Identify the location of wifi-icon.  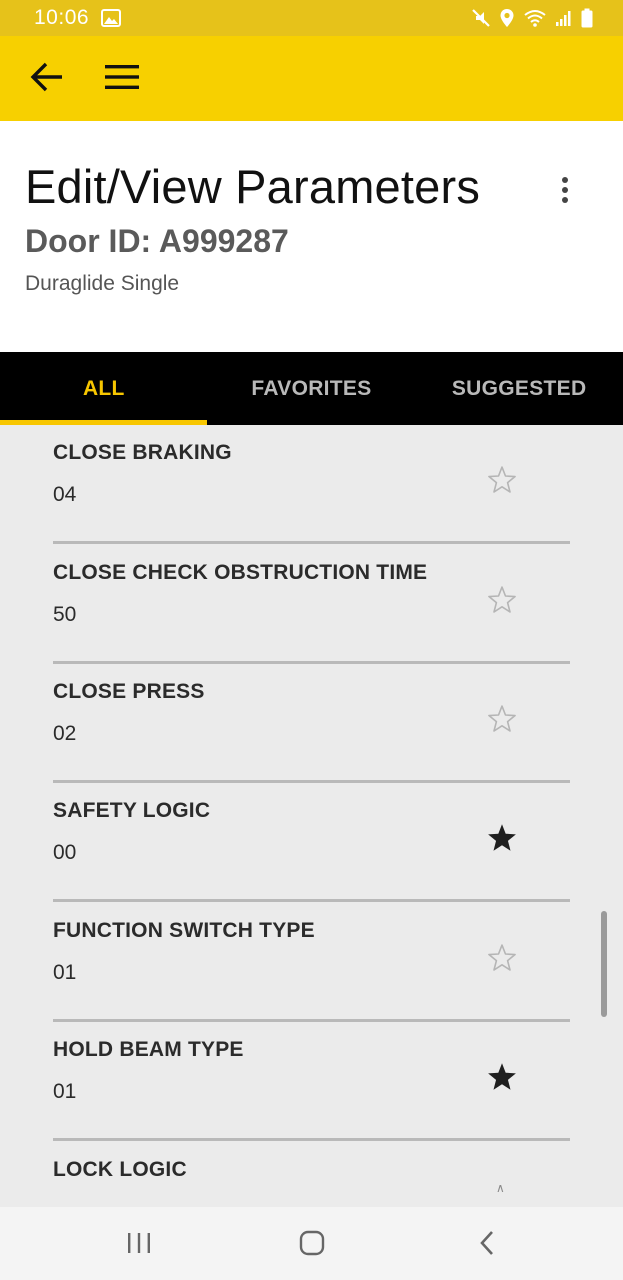
(535, 18).